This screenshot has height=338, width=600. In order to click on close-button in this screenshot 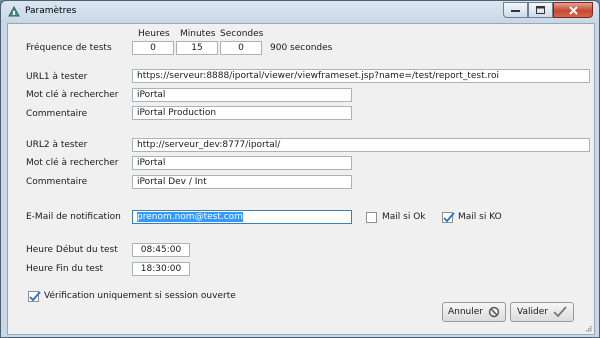, I will do `click(573, 10)`.